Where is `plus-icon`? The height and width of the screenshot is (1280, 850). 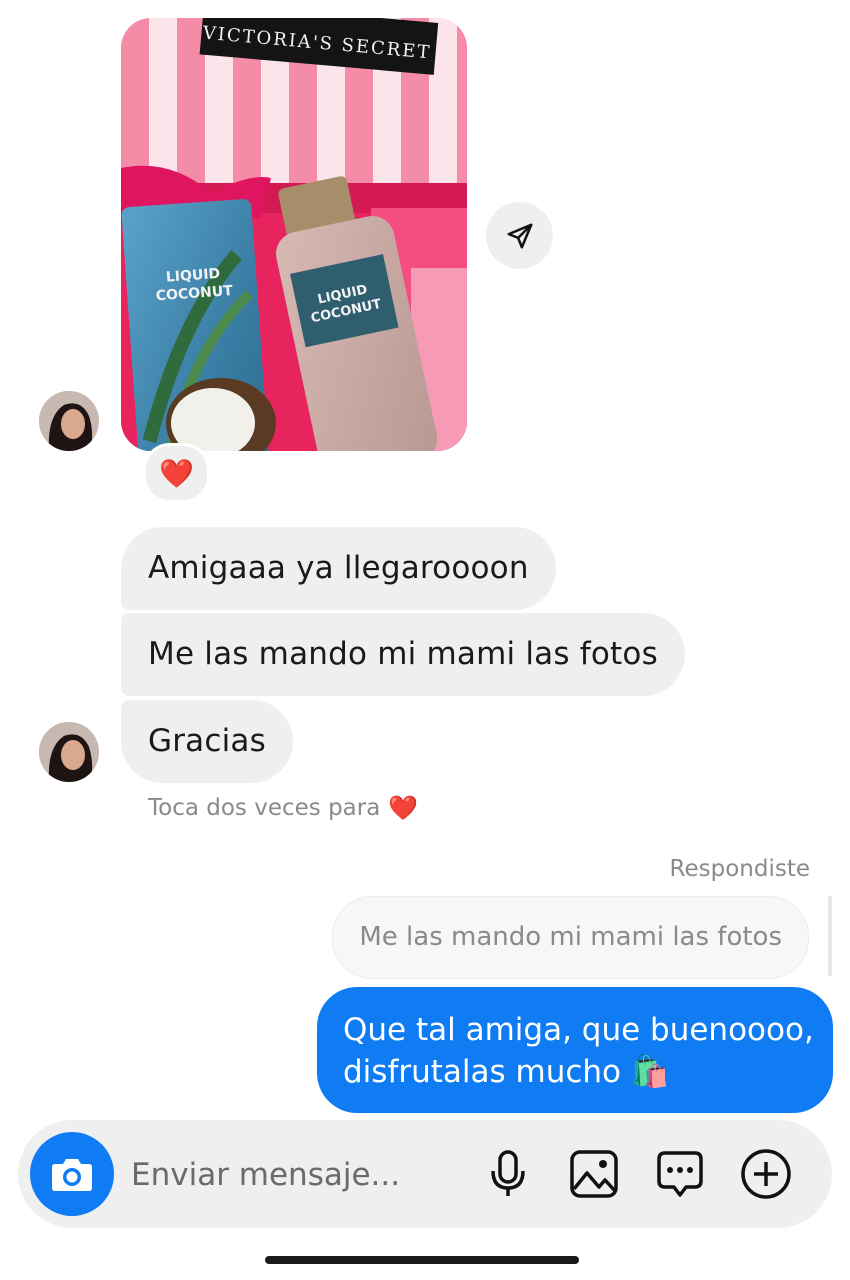 plus-icon is located at coordinates (766, 1174).